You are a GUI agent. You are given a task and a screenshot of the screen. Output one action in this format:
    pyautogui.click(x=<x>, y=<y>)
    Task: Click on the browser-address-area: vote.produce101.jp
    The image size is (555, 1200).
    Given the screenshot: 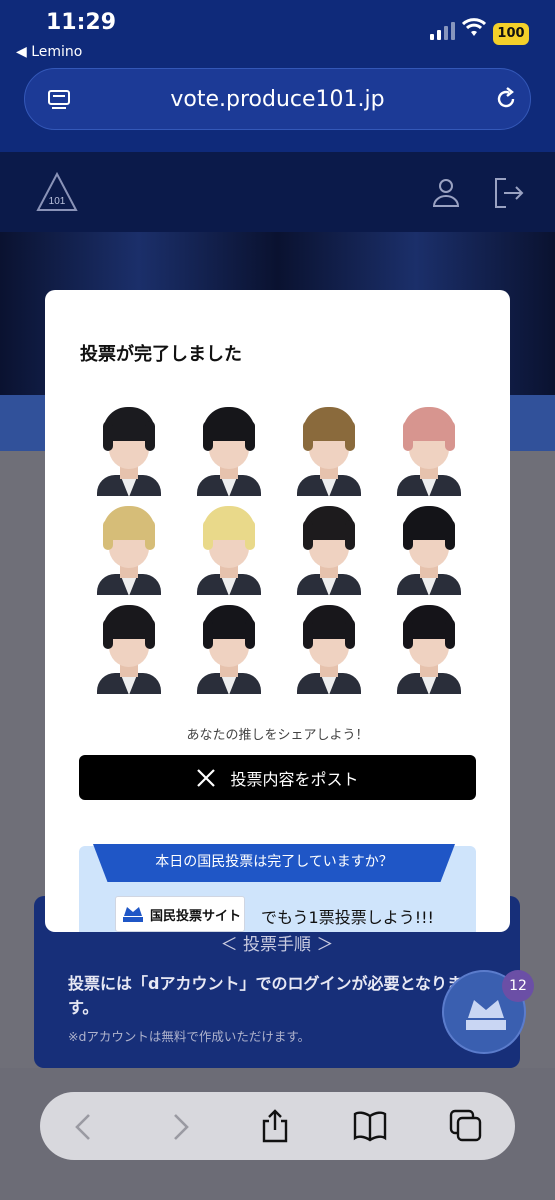 What is the action you would take?
    pyautogui.click(x=277, y=107)
    